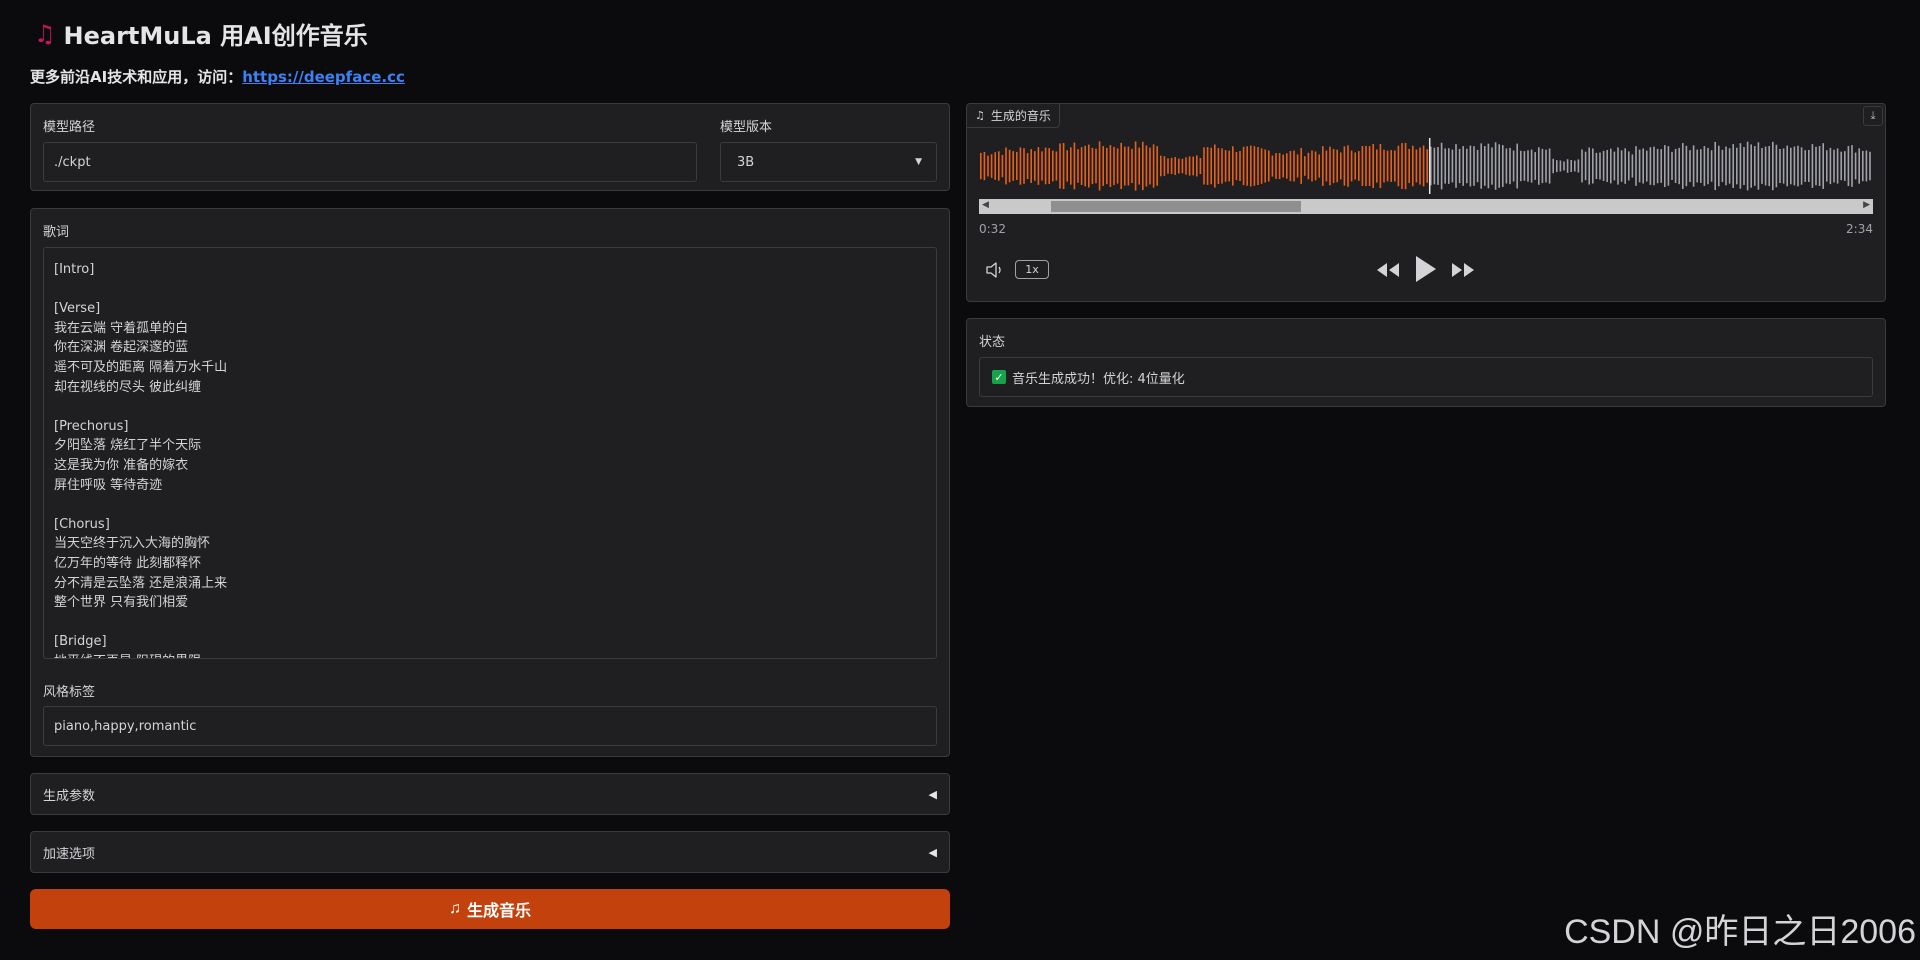 This screenshot has width=1920, height=960. I want to click on generate-music-button: ♫ 生成音乐, so click(490, 909).